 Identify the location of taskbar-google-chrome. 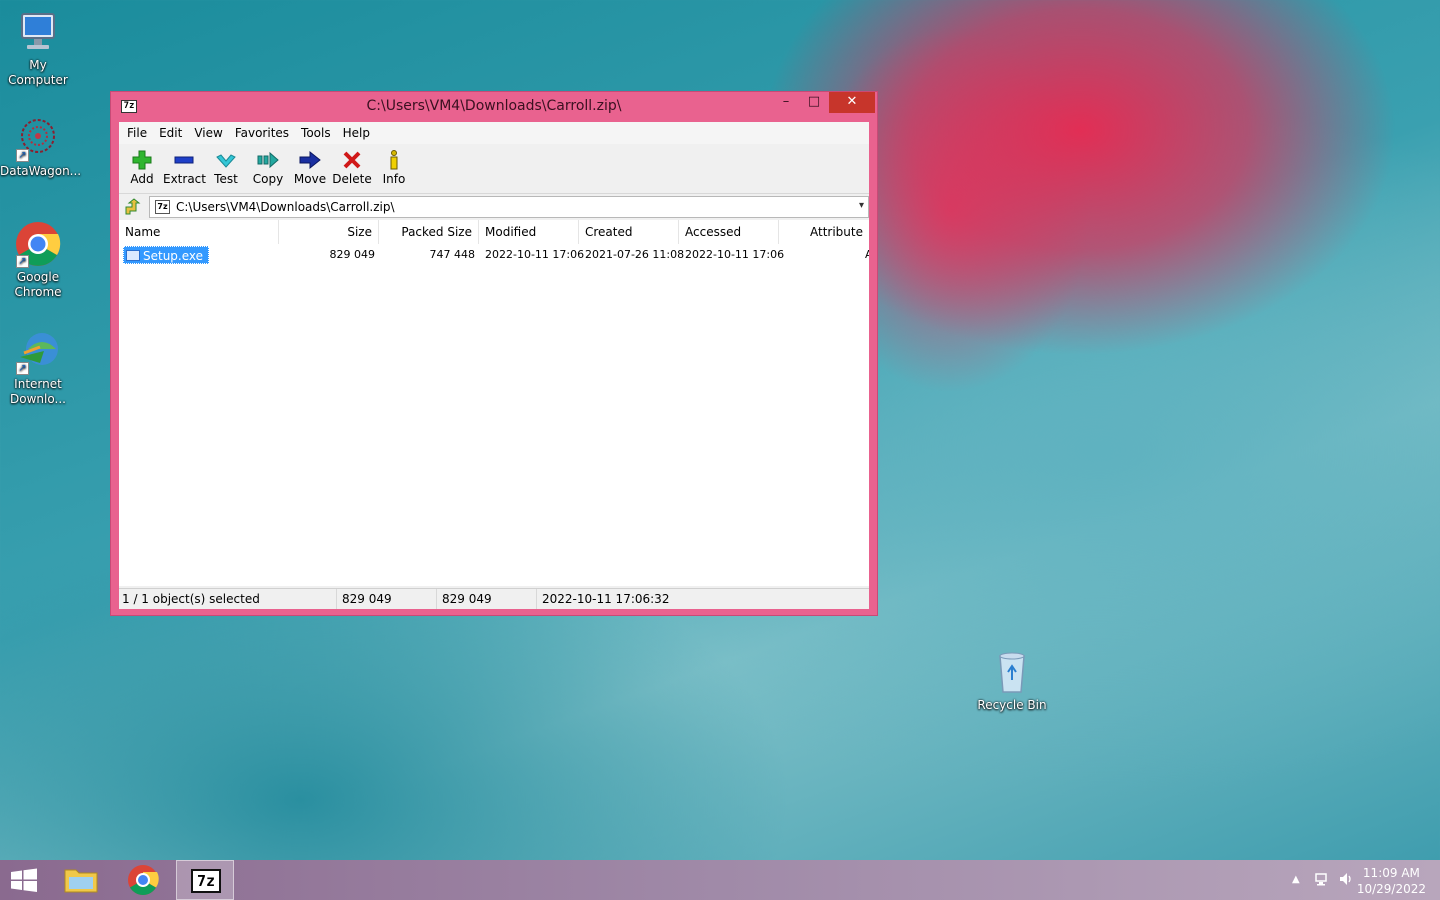
(143, 880).